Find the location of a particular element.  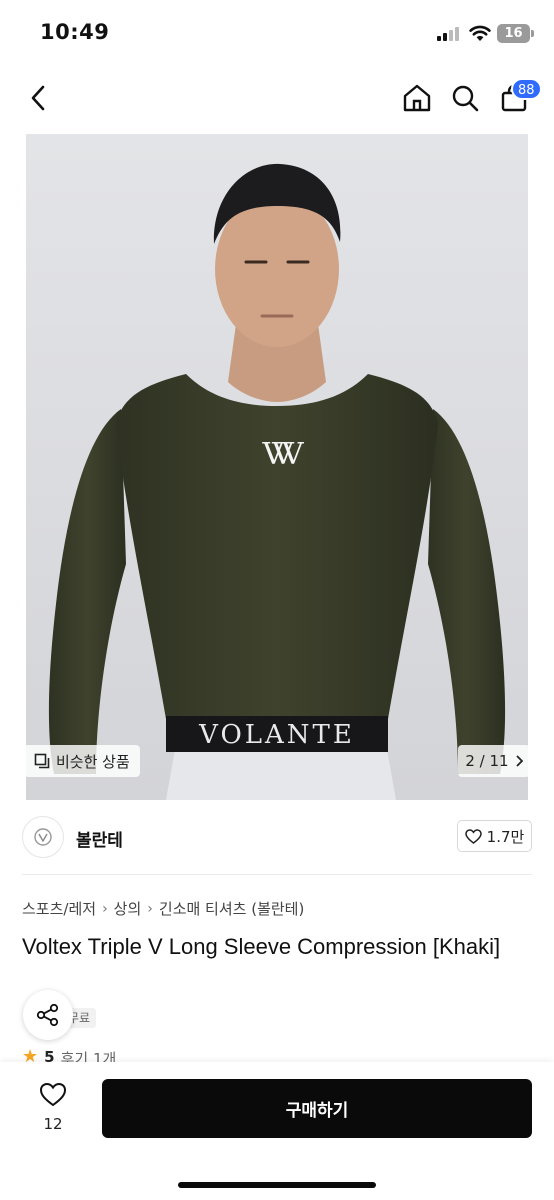

shop-like-button: 1.7만 is located at coordinates (494, 836).